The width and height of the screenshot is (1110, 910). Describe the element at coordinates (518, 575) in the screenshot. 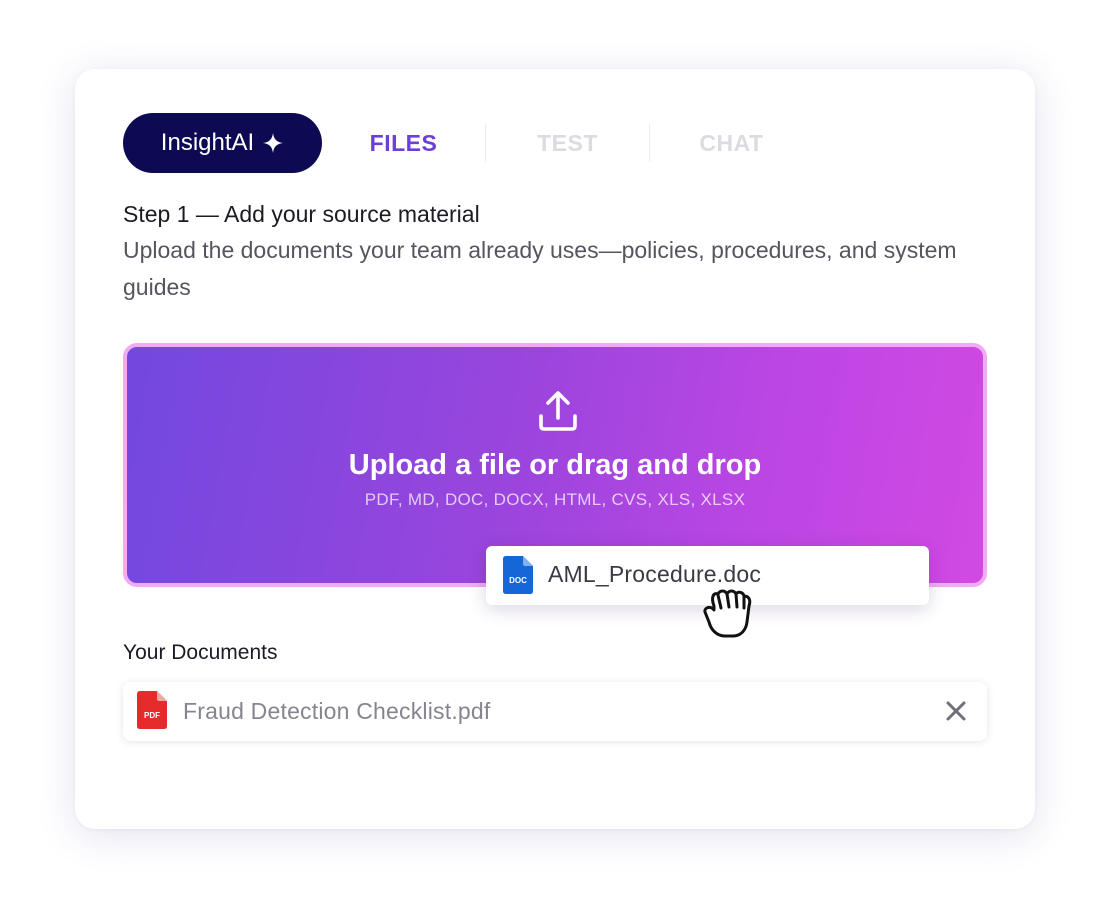

I see `doc-file-icon: DOC` at that location.